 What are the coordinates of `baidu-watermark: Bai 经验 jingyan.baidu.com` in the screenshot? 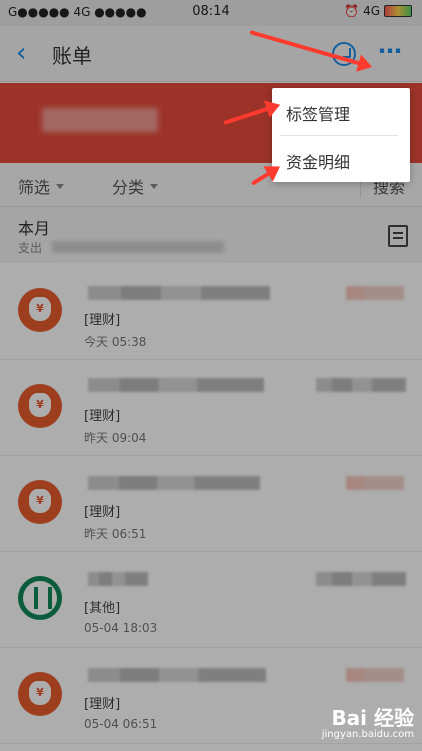 It's located at (360, 724).